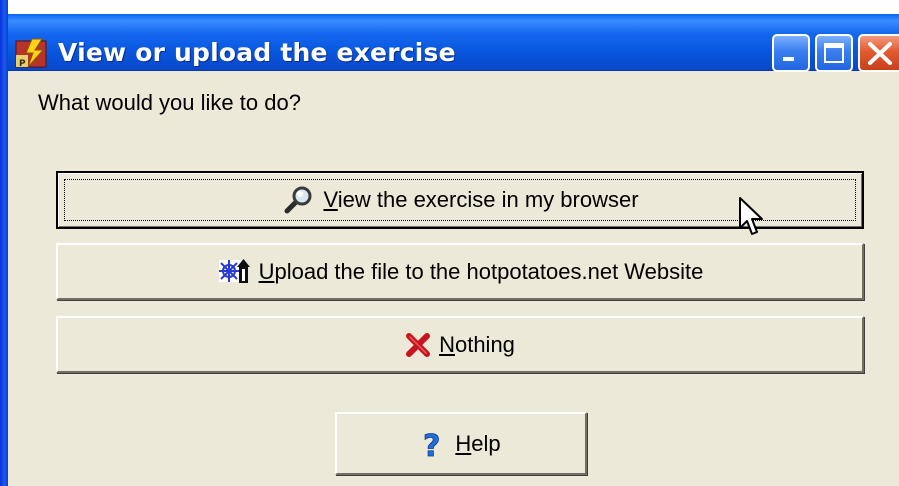  I want to click on close-icon, so click(880, 53).